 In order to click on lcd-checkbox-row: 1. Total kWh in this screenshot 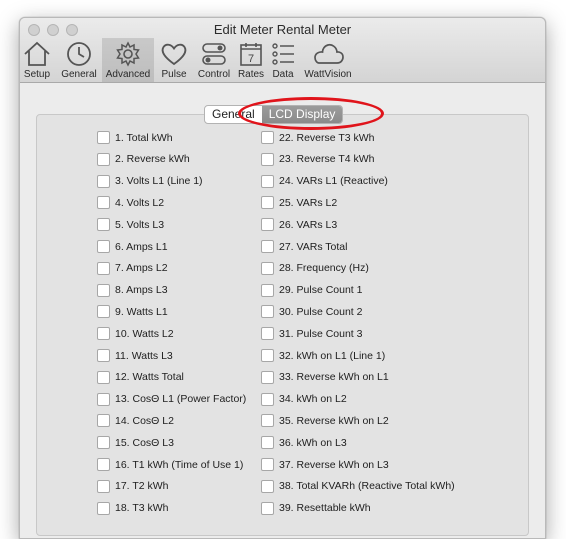, I will do `click(135, 137)`.